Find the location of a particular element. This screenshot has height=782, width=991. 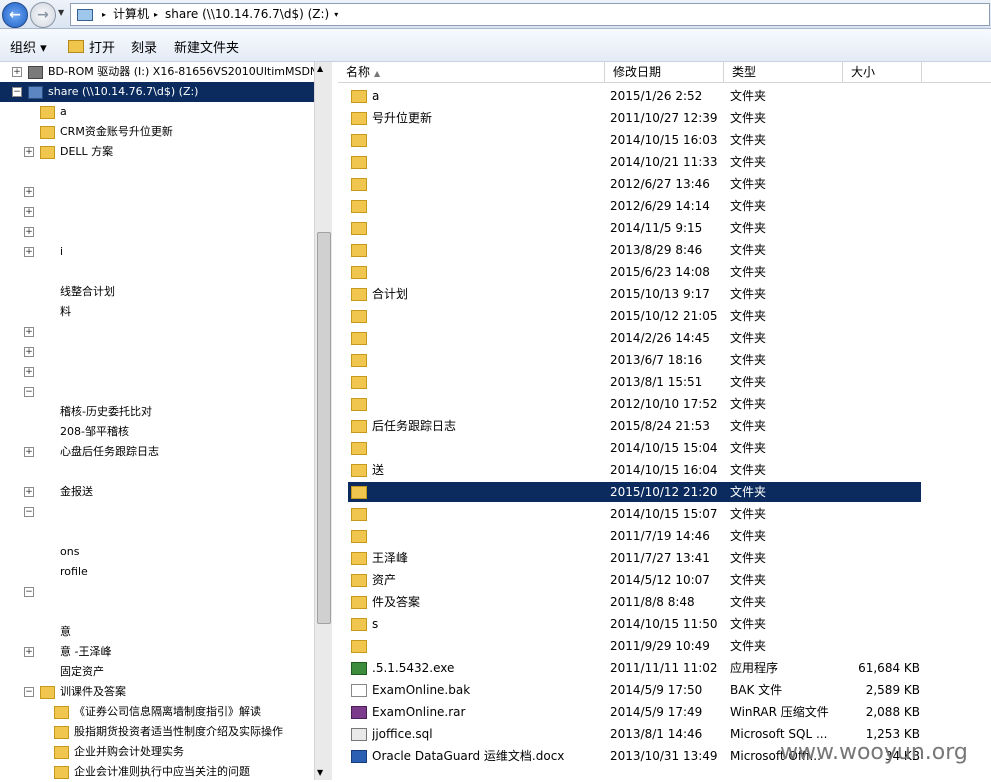

tree-item: + 心盘后任务跟踪日志 is located at coordinates (157, 452).